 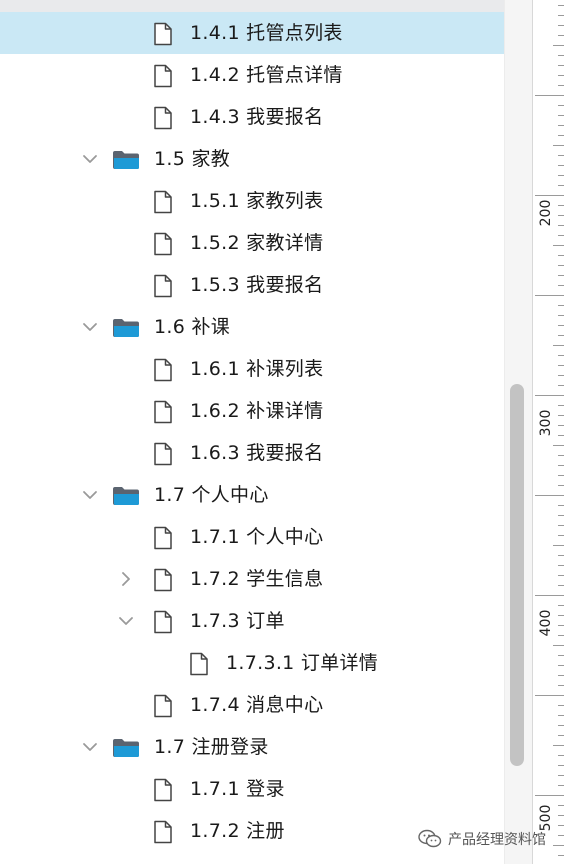 I want to click on scrollbar-thumb, so click(x=517, y=575).